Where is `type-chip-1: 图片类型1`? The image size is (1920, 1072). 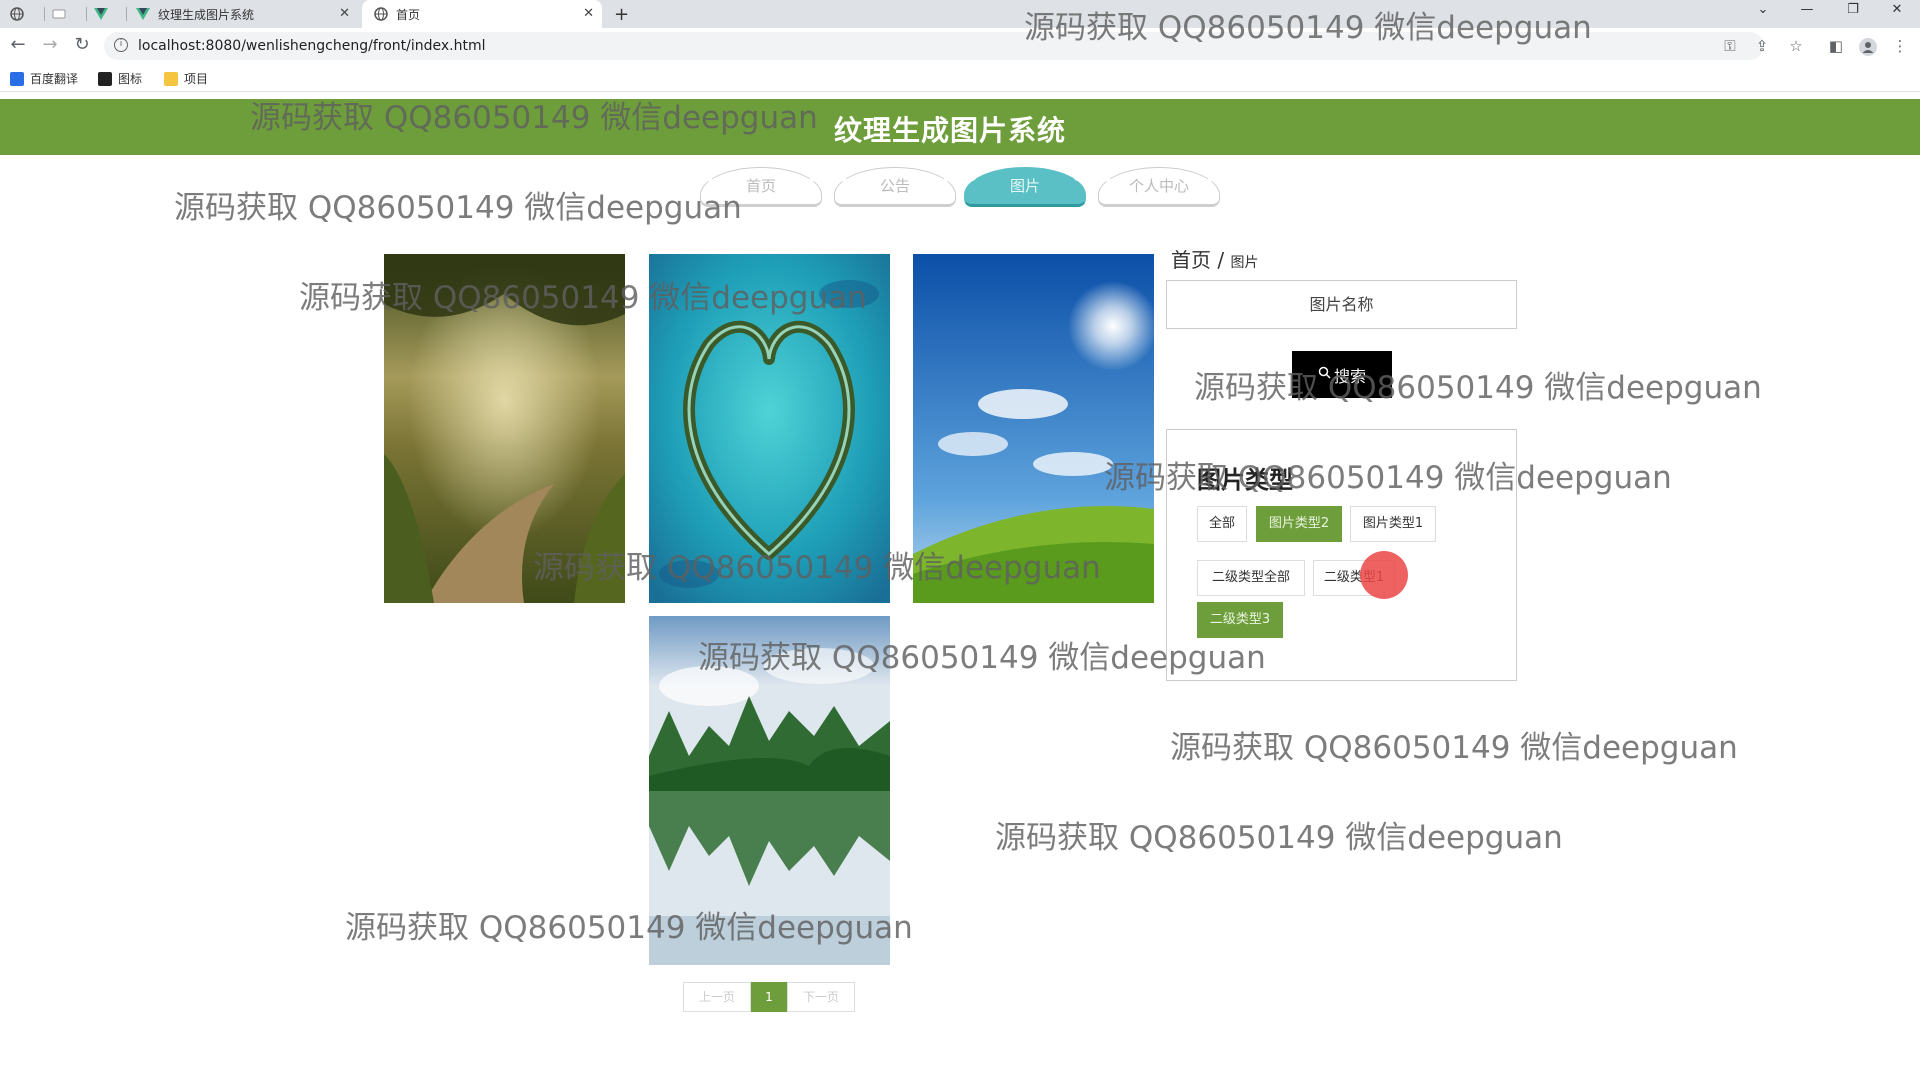 type-chip-1: 图片类型1 is located at coordinates (1393, 524).